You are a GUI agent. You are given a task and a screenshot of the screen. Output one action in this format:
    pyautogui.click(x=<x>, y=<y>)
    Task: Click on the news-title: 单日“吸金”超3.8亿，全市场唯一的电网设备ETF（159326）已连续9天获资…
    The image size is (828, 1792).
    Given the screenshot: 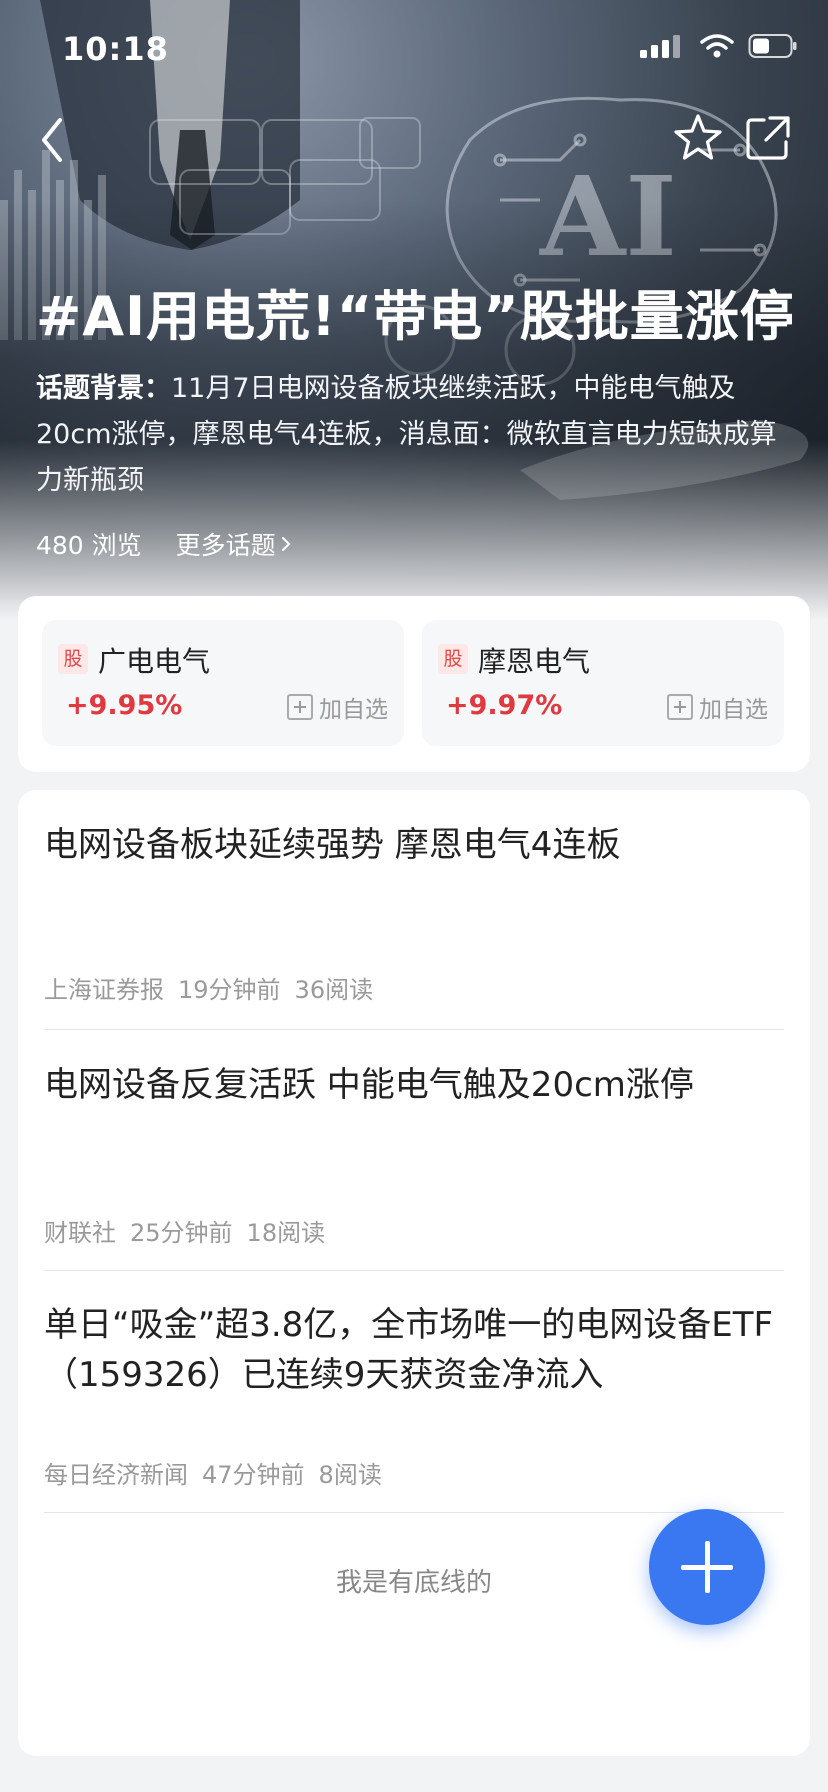 What is the action you would take?
    pyautogui.click(x=409, y=1350)
    